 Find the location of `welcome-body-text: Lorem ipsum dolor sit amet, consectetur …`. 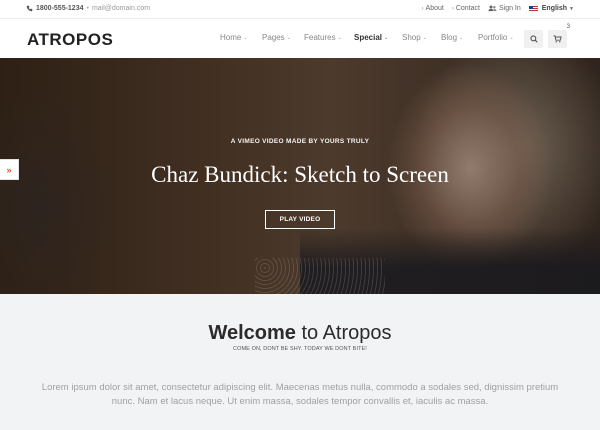

welcome-body-text: Lorem ipsum dolor sit amet, consectetur … is located at coordinates (300, 394).